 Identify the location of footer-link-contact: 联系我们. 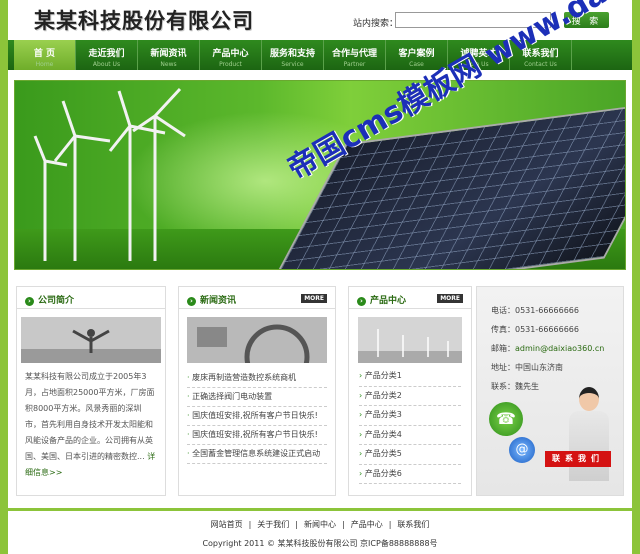
(413, 524).